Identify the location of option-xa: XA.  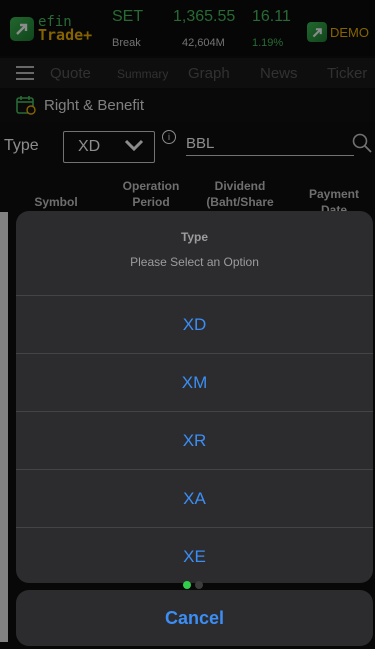
(194, 499).